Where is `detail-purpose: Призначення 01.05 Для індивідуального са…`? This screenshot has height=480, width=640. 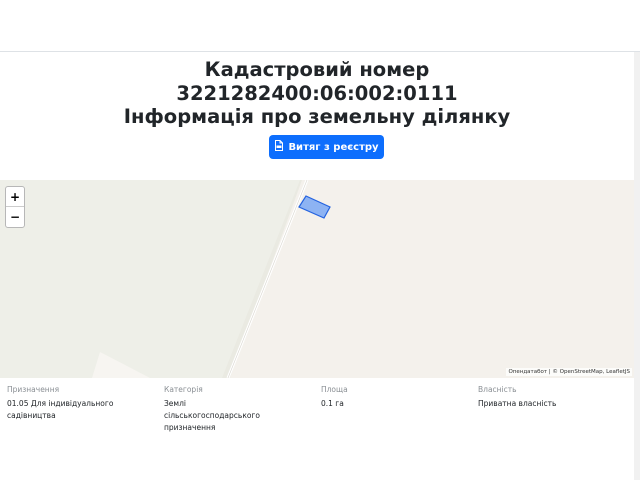 detail-purpose: Призначення 01.05 Для індивідуального са… is located at coordinates (82, 403).